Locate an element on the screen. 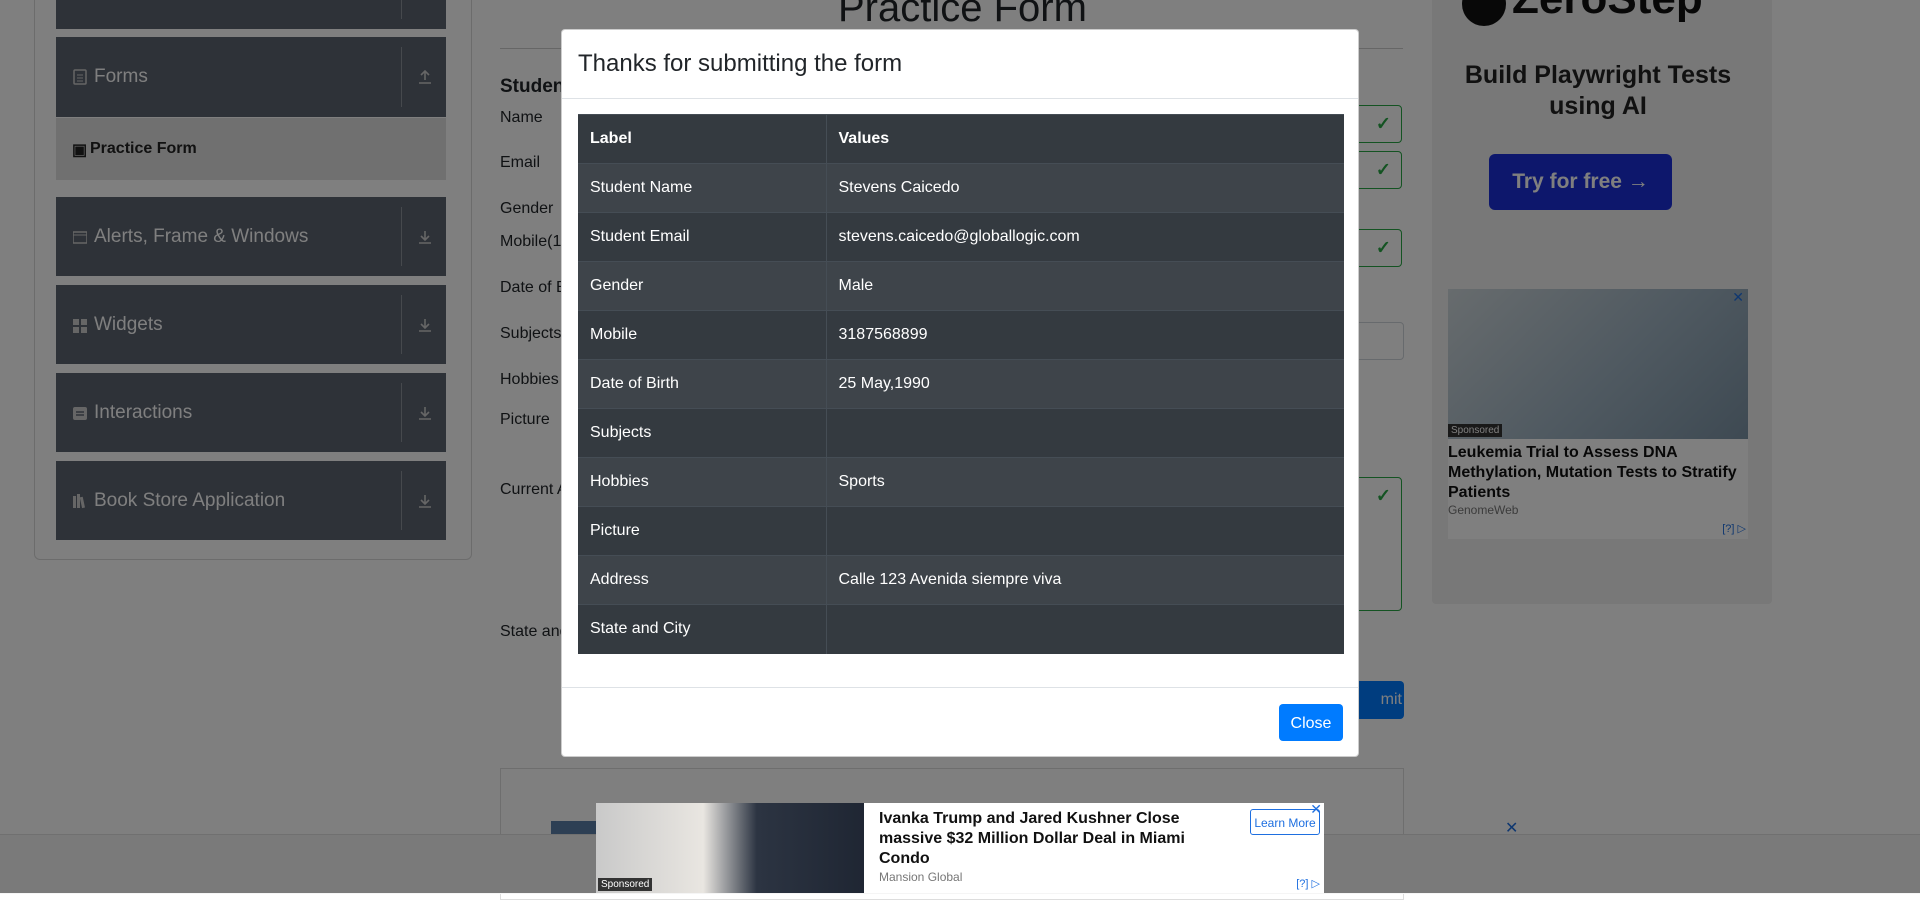  ad-choices-label: [?] is located at coordinates (1302, 884).